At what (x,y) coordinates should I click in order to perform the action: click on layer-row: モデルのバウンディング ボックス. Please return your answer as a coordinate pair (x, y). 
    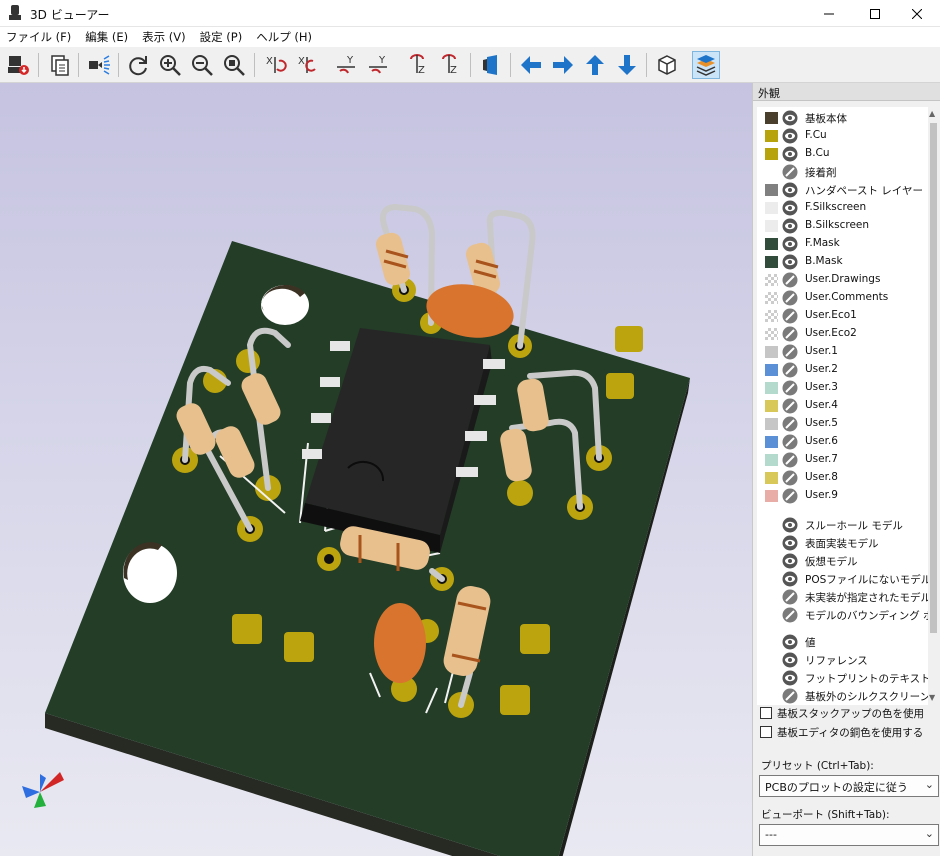
    Looking at the image, I should click on (842, 615).